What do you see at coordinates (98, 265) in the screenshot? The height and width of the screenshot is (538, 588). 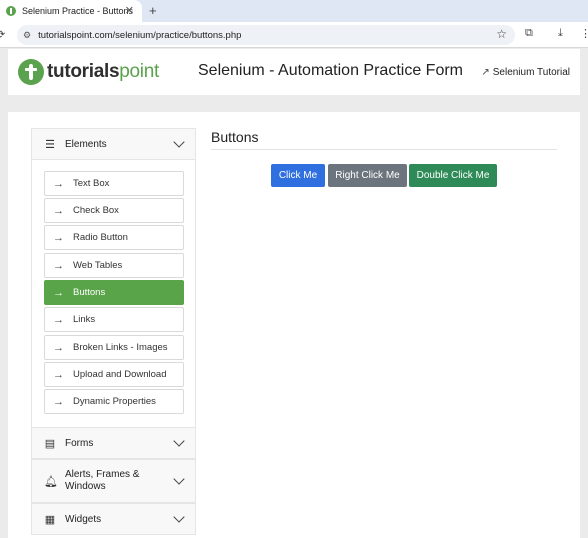 I see `sidebar-item-label: Web Tables` at bounding box center [98, 265].